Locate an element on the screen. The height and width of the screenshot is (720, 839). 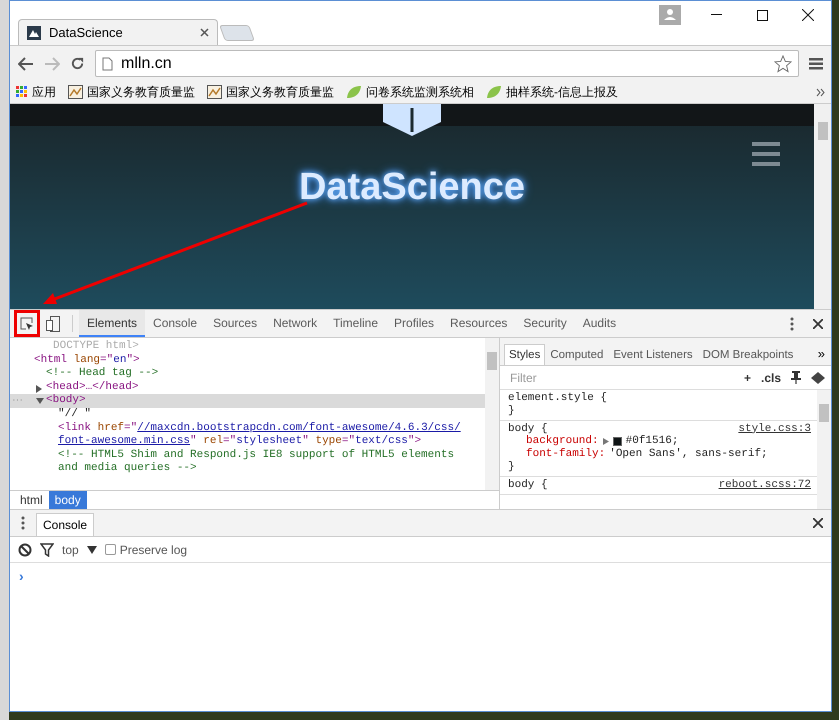
dom-node-line: "// " is located at coordinates (247, 415).